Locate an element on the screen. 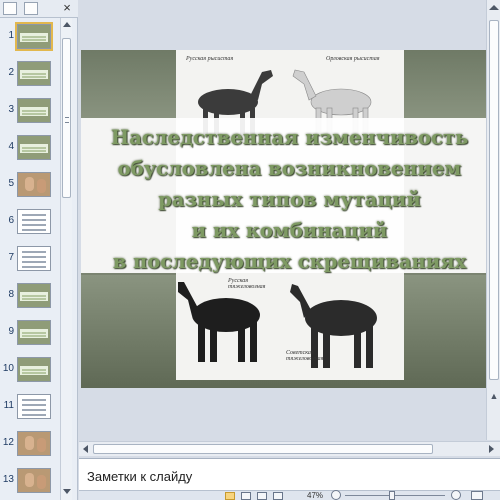  slideshow-icon is located at coordinates (278, 496).